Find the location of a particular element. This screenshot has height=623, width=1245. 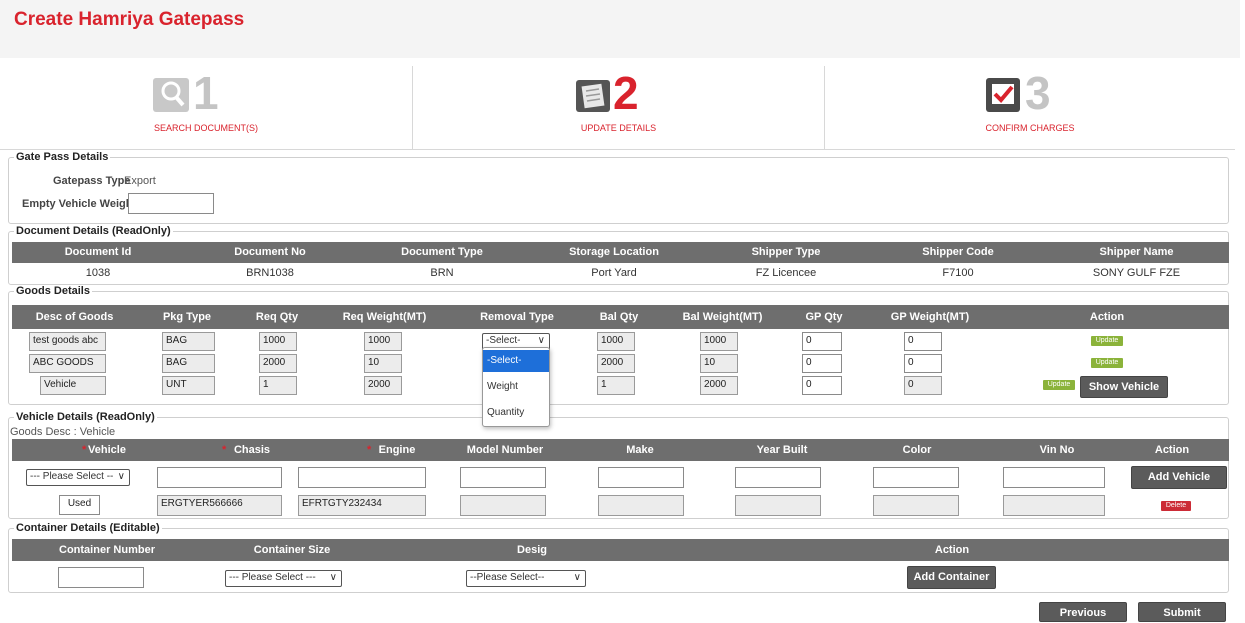

make-input is located at coordinates (641, 477).